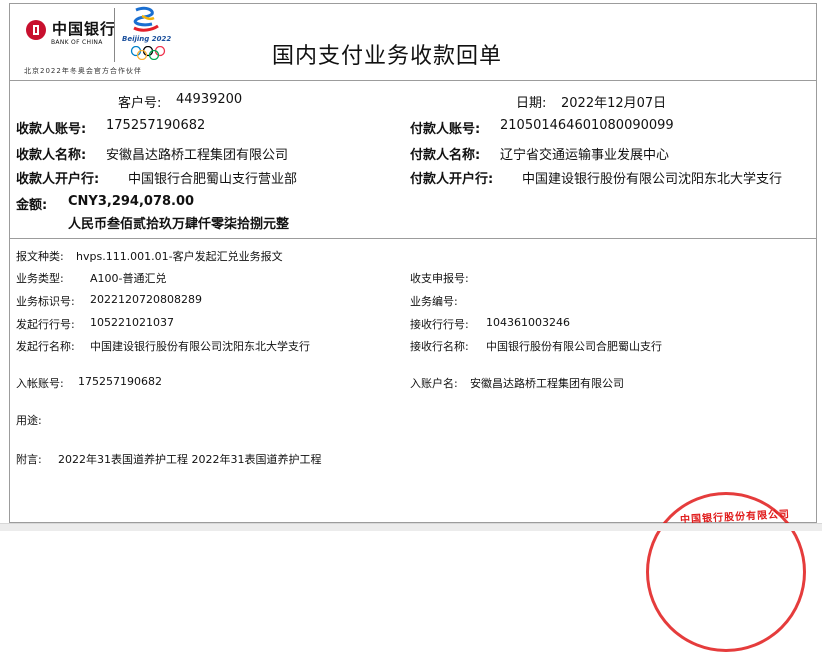  Describe the element at coordinates (585, 155) in the screenshot. I see `payer-name-value: 辽宁省交通运输事业发展中心` at that location.